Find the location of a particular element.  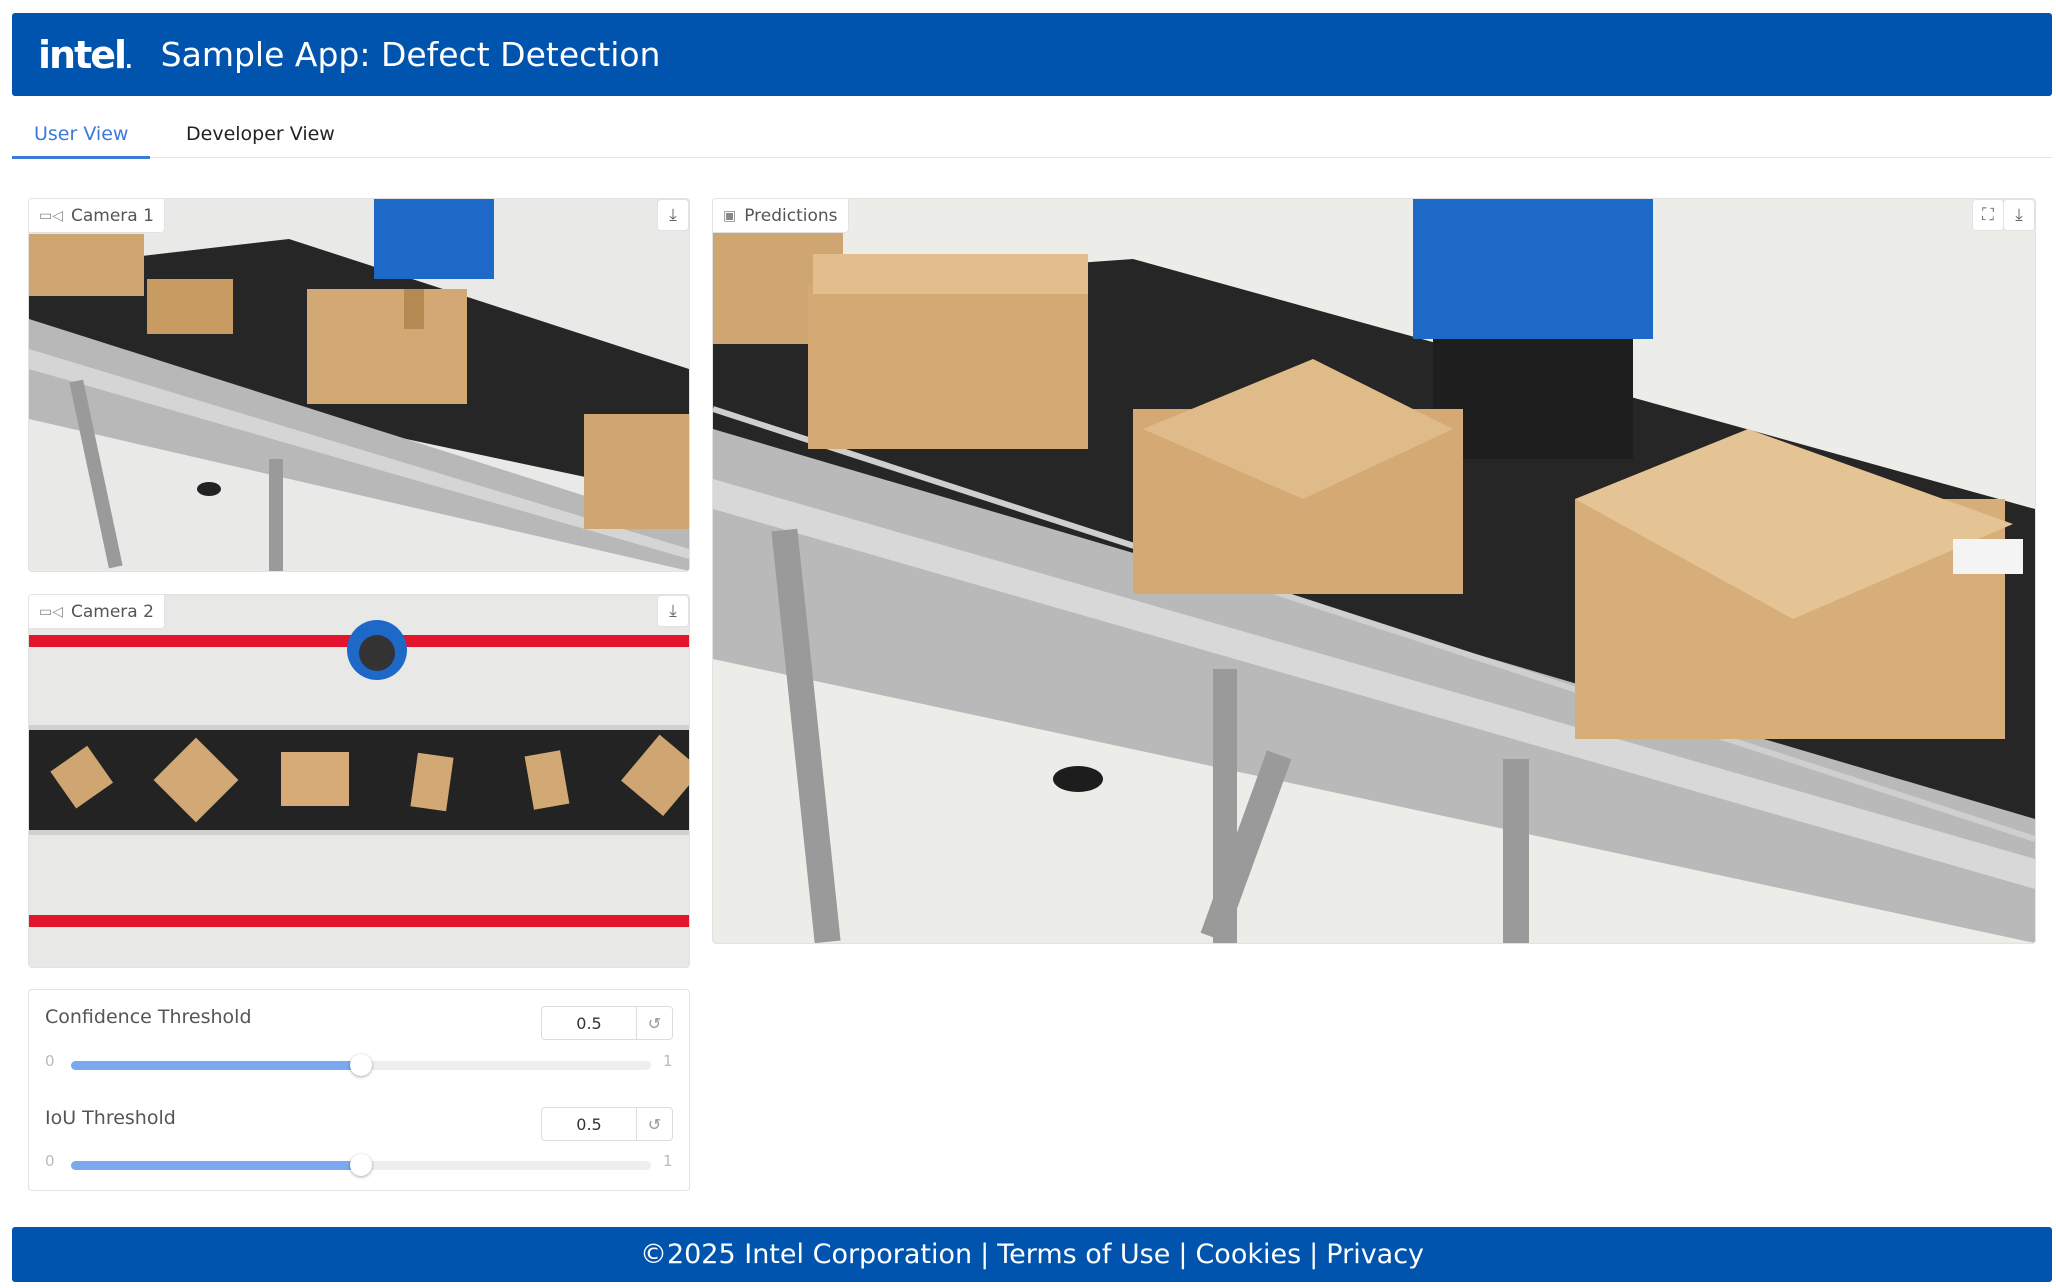

iou-slider-fill is located at coordinates (216, 1165).